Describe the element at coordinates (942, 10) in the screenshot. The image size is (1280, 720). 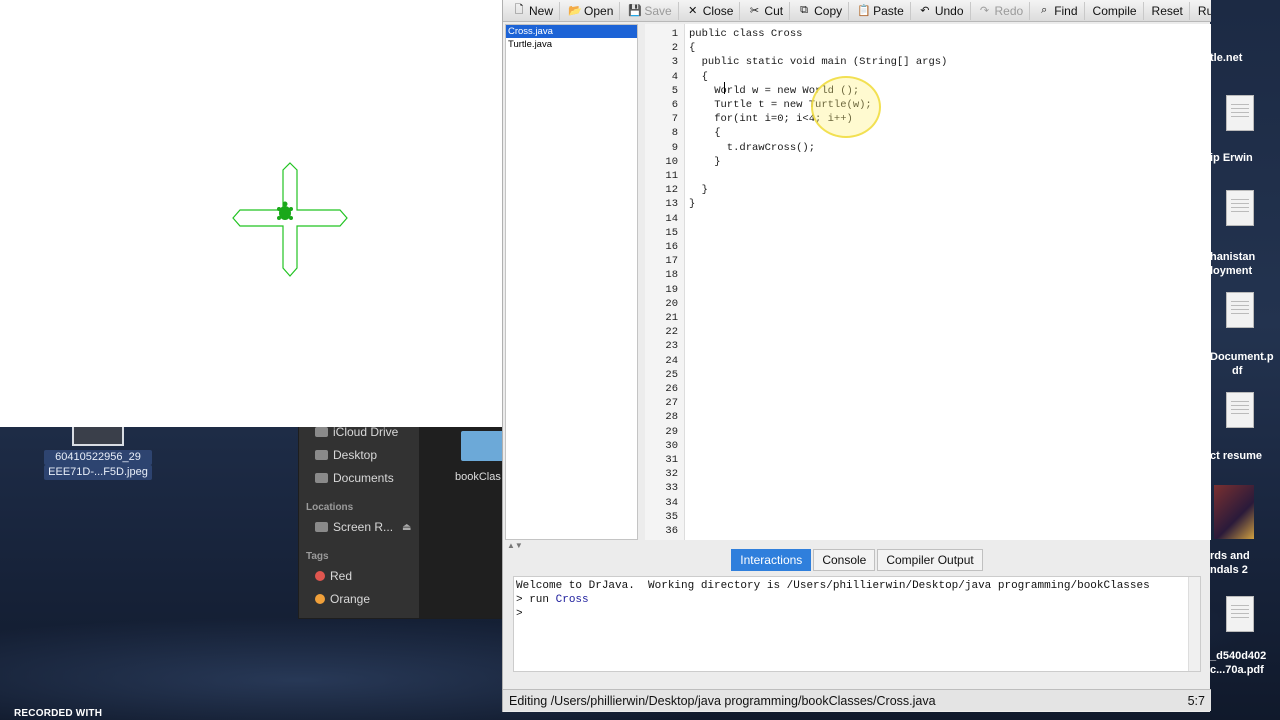
I see `toolbar-undo-button: ↶ Undo` at that location.